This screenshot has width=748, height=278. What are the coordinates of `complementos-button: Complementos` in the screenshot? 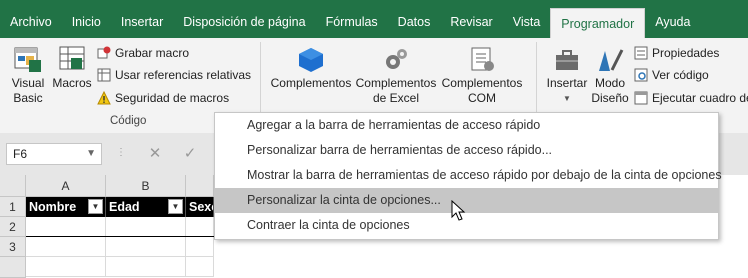 It's located at (311, 68).